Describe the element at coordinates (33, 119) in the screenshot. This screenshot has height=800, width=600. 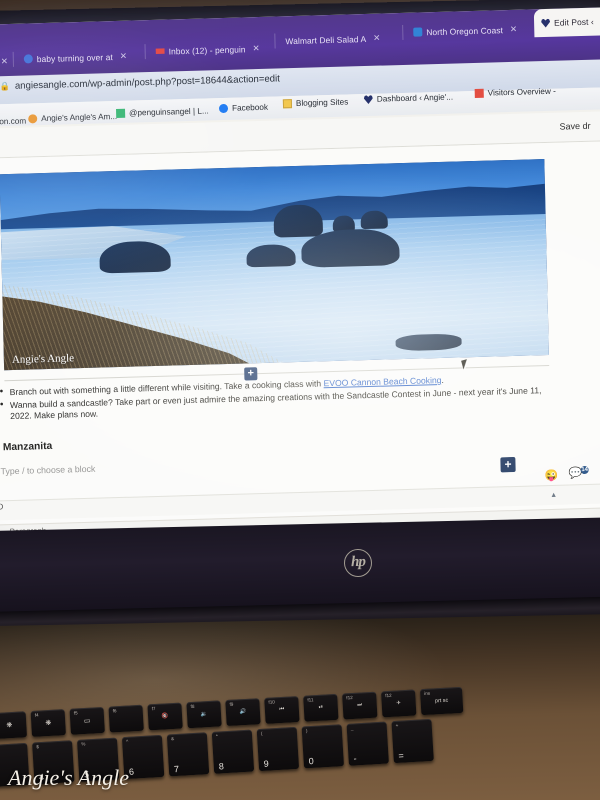
I see `amazon-smile-icon` at that location.